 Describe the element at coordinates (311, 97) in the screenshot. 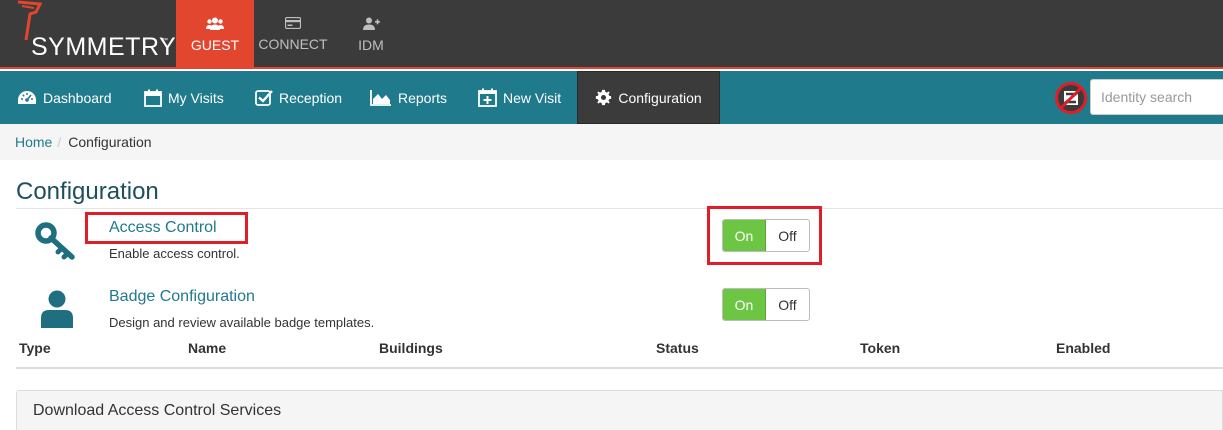

I see `nav-reception-label: Reception` at that location.